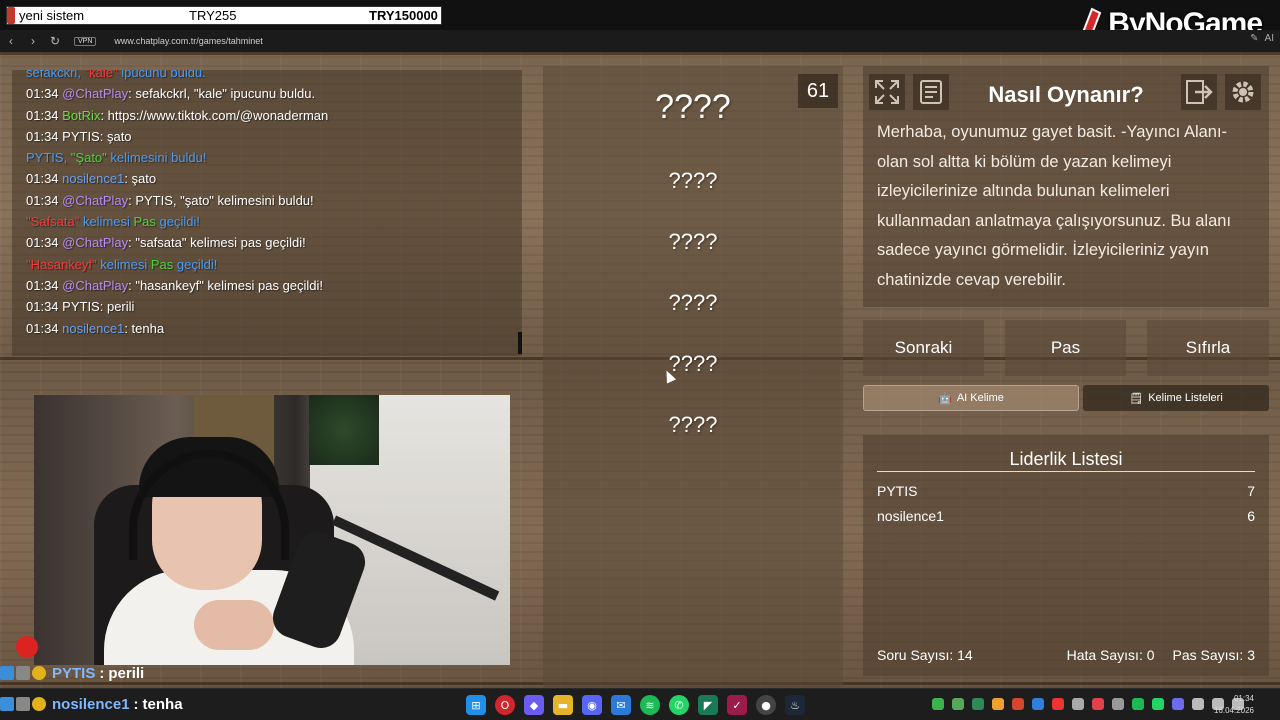 The height and width of the screenshot is (720, 1280). What do you see at coordinates (795, 705) in the screenshot?
I see `steam-icon: ♨` at bounding box center [795, 705].